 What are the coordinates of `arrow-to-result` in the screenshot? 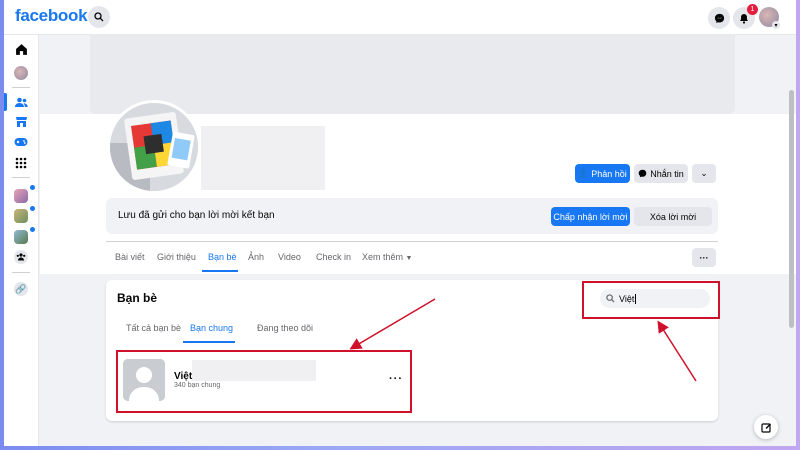 It's located at (392, 324).